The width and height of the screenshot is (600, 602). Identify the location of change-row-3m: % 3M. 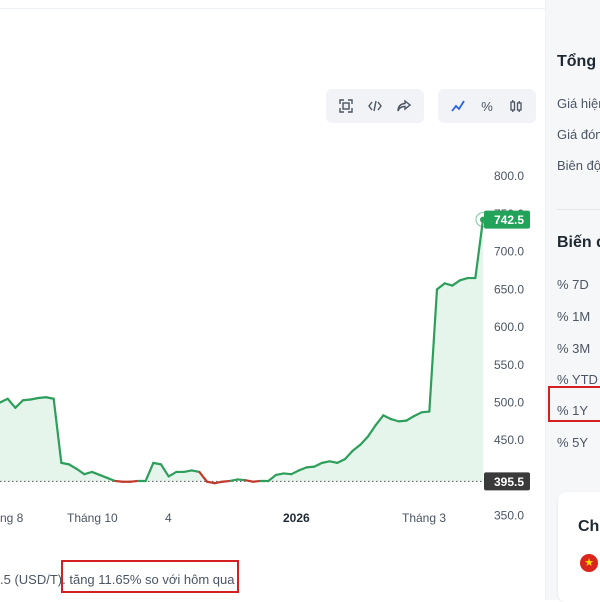
(574, 348).